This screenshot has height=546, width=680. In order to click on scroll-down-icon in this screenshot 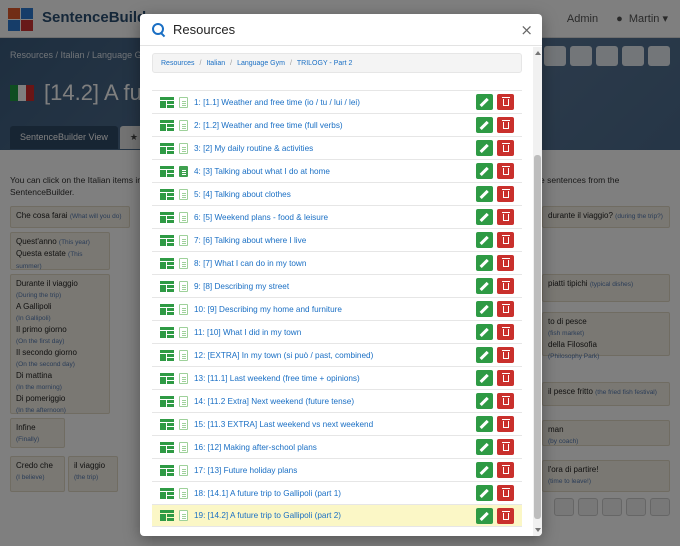, I will do `click(538, 530)`.